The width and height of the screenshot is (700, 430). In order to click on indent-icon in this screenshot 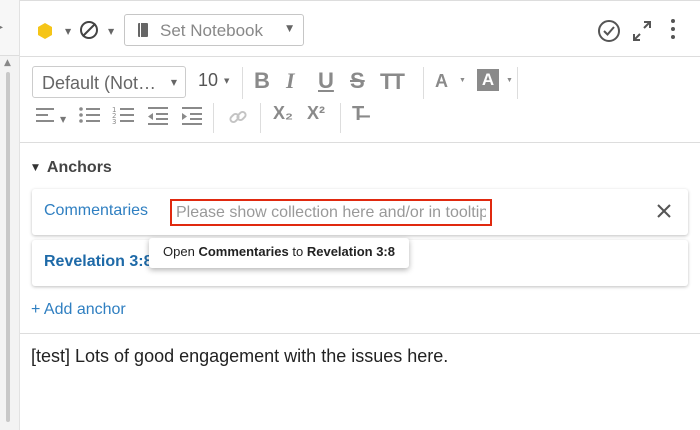, I will do `click(192, 116)`.